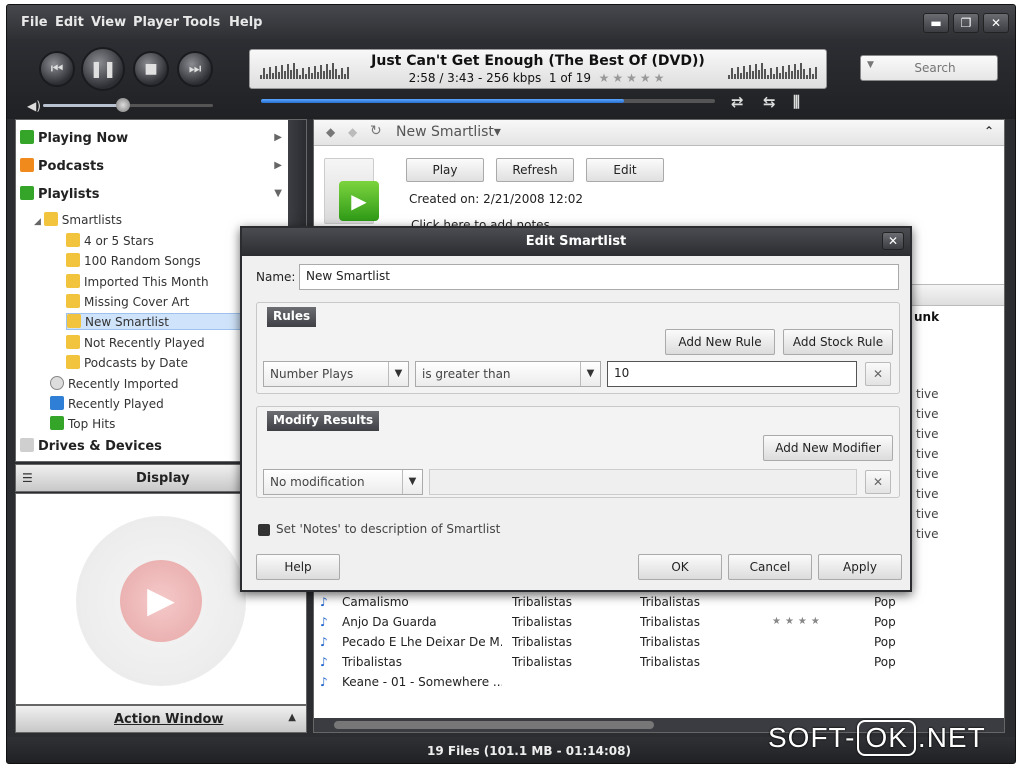 The width and height of the screenshot is (1020, 766). Describe the element at coordinates (298, 567) in the screenshot. I see `help-button: Help` at that location.